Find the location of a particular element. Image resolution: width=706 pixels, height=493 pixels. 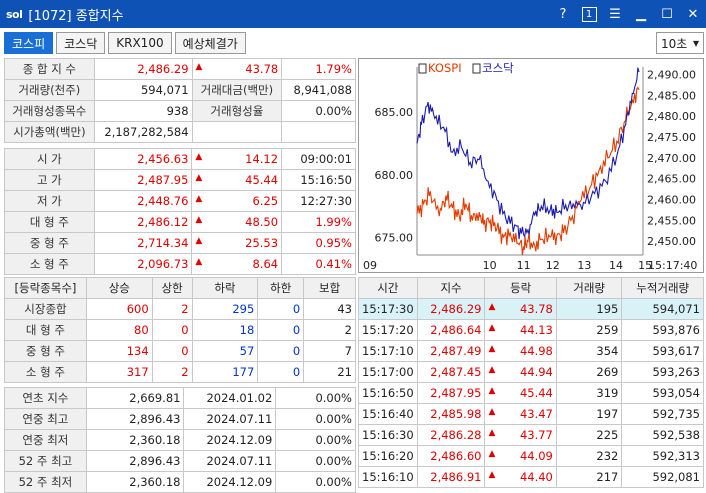

price-change: ▲ 8.64 is located at coordinates (237, 264).